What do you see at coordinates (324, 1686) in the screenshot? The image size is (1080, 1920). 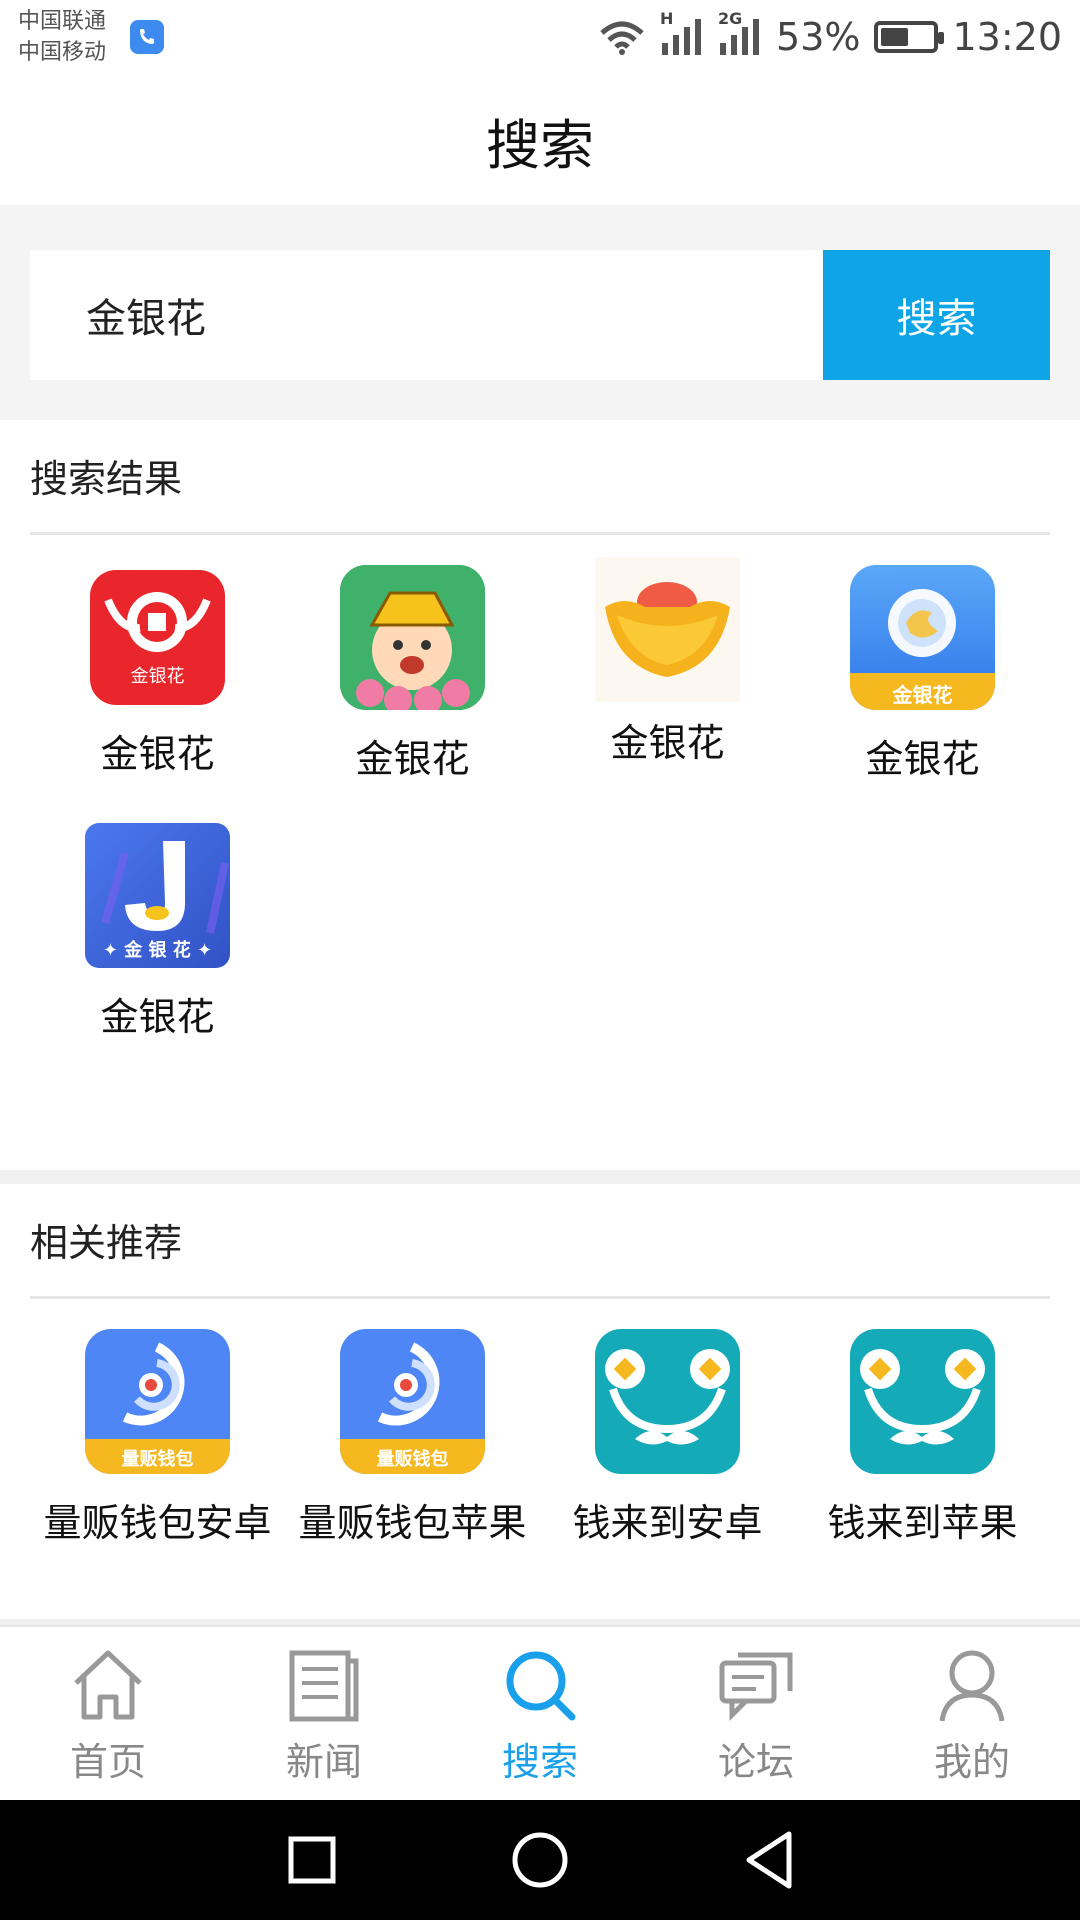 I see `news-icon` at bounding box center [324, 1686].